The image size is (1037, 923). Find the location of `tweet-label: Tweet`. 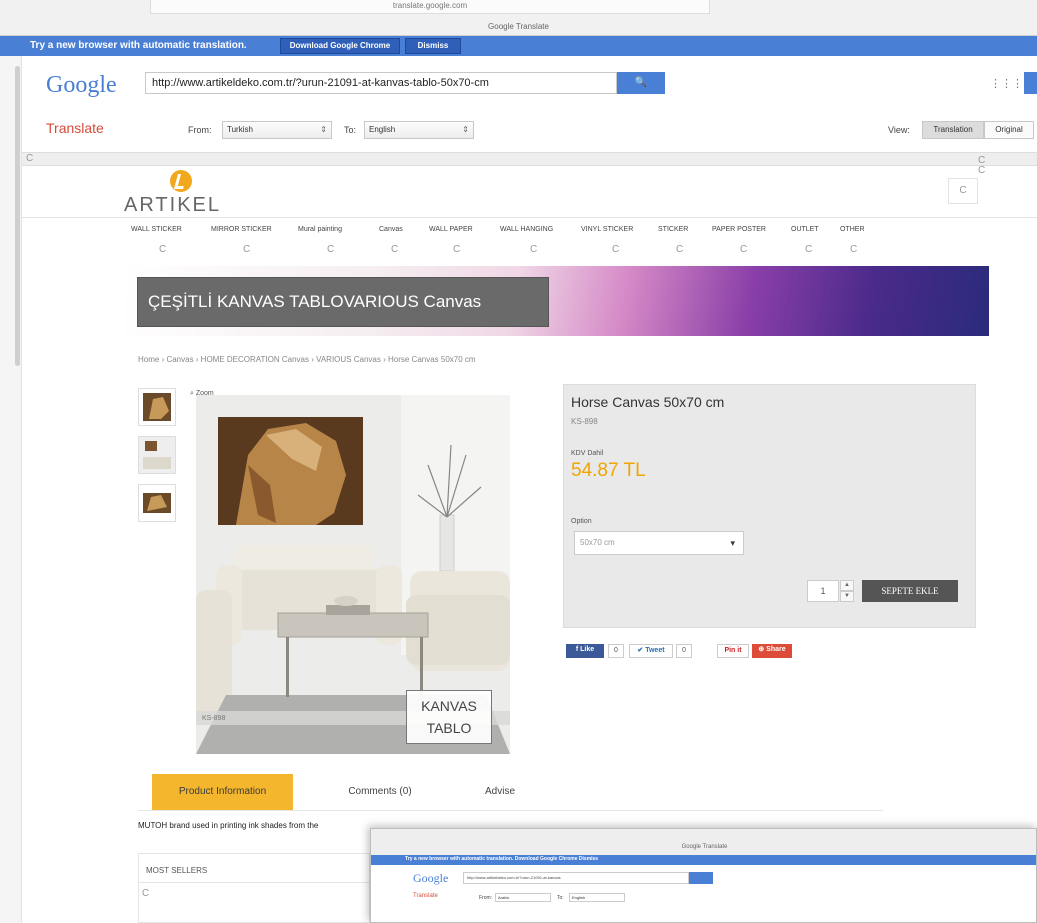

tweet-label: Tweet is located at coordinates (655, 650).